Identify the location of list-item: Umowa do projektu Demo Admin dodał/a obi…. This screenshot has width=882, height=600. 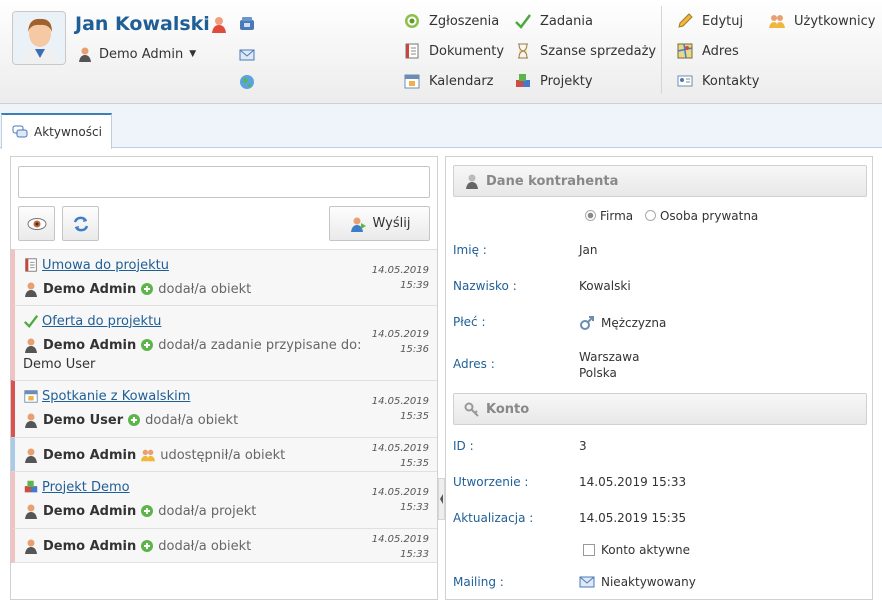
(224, 277).